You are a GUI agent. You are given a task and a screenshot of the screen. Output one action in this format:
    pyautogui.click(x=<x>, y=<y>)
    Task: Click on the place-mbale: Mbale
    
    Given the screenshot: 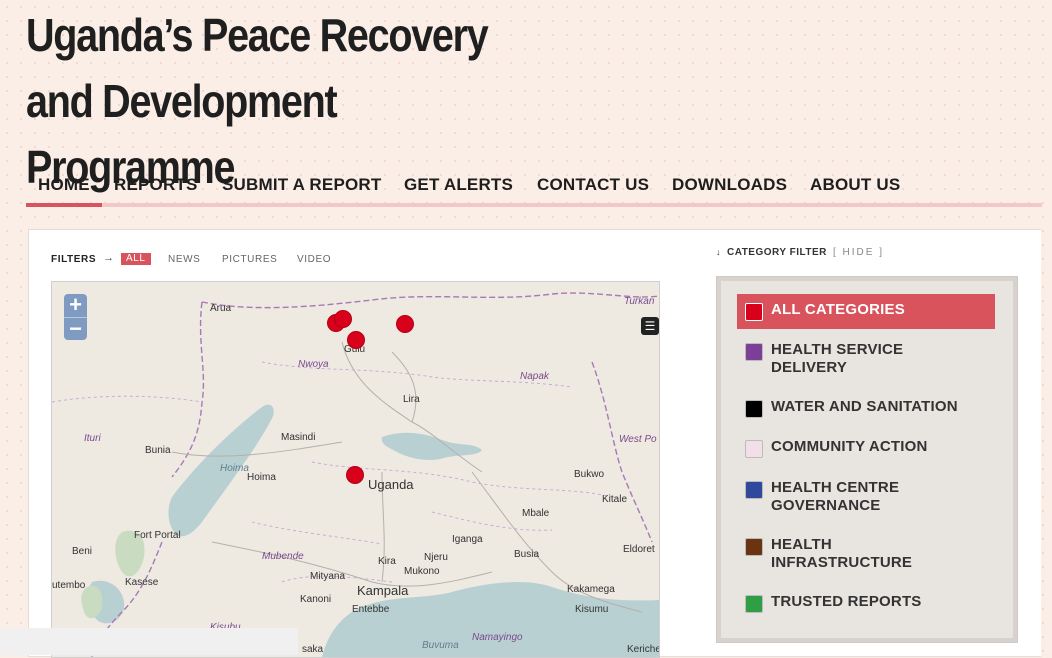 What is the action you would take?
    pyautogui.click(x=536, y=513)
    